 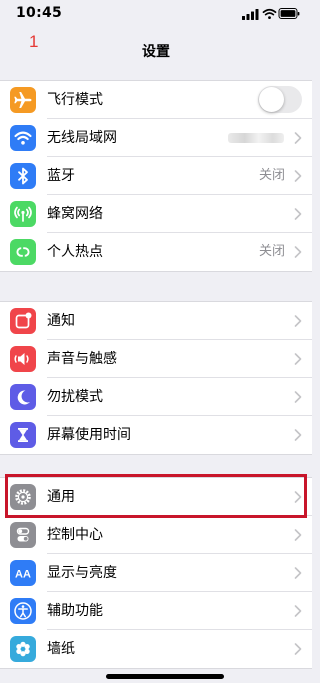 I want to click on cellular-icon, so click(x=23, y=214).